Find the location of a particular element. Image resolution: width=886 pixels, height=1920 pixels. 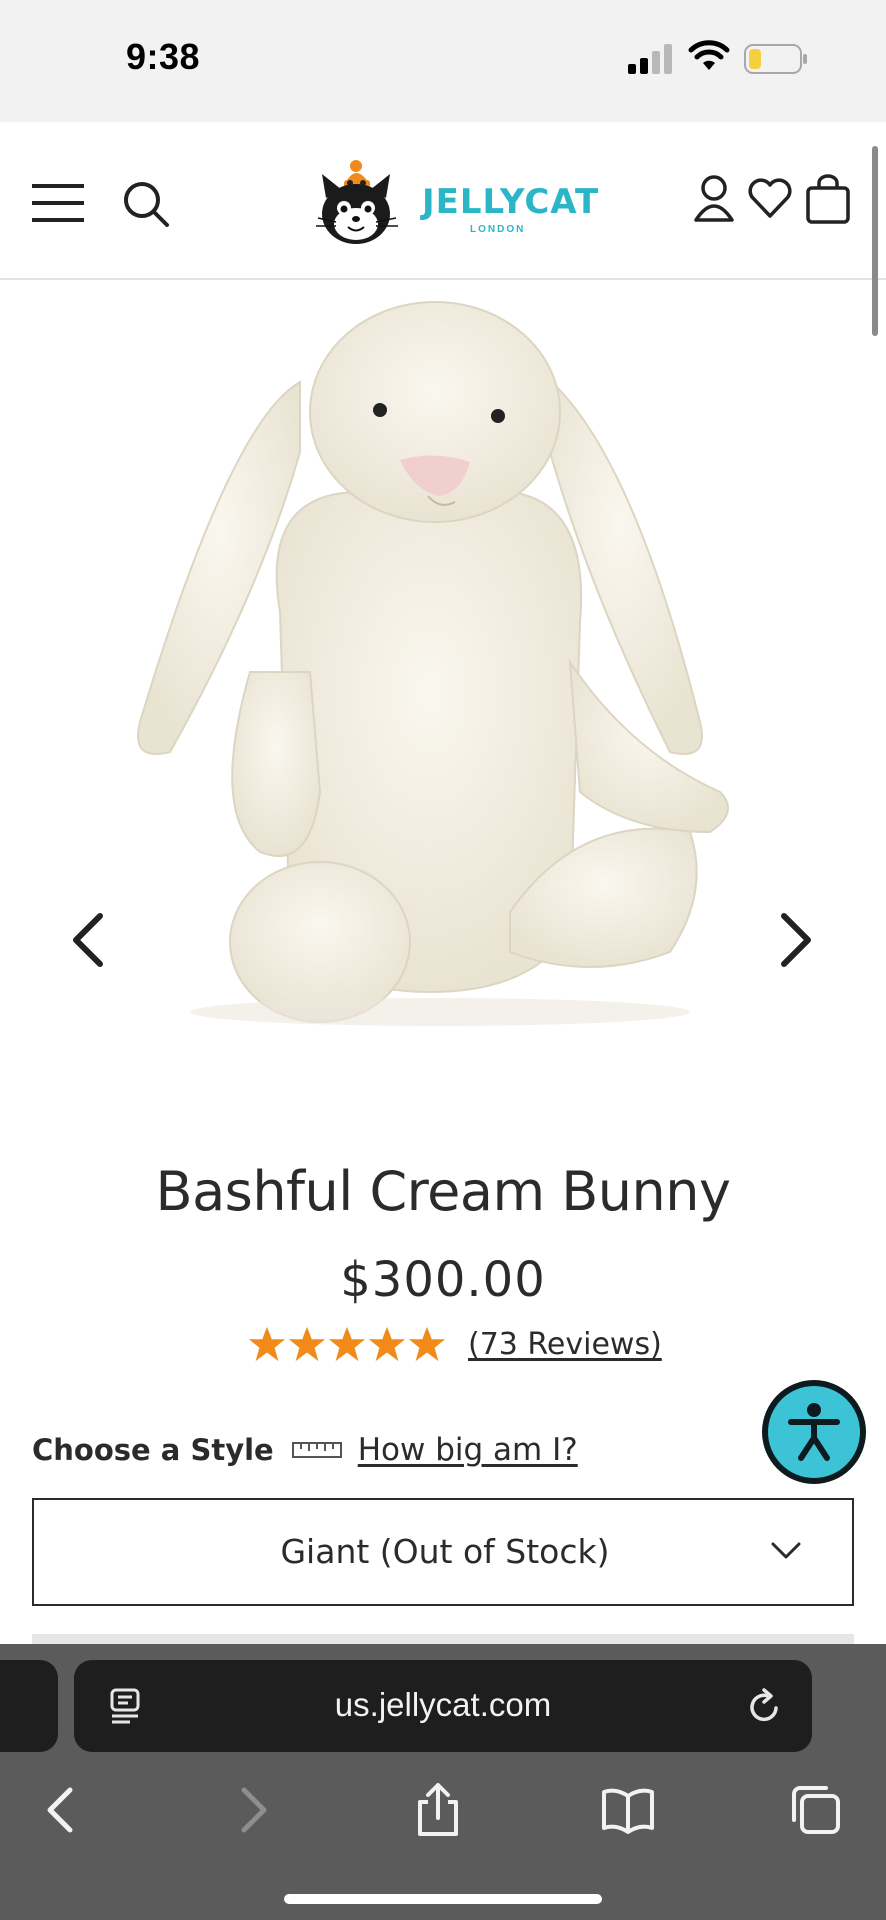

chevron-down-icon is located at coordinates (786, 1550).